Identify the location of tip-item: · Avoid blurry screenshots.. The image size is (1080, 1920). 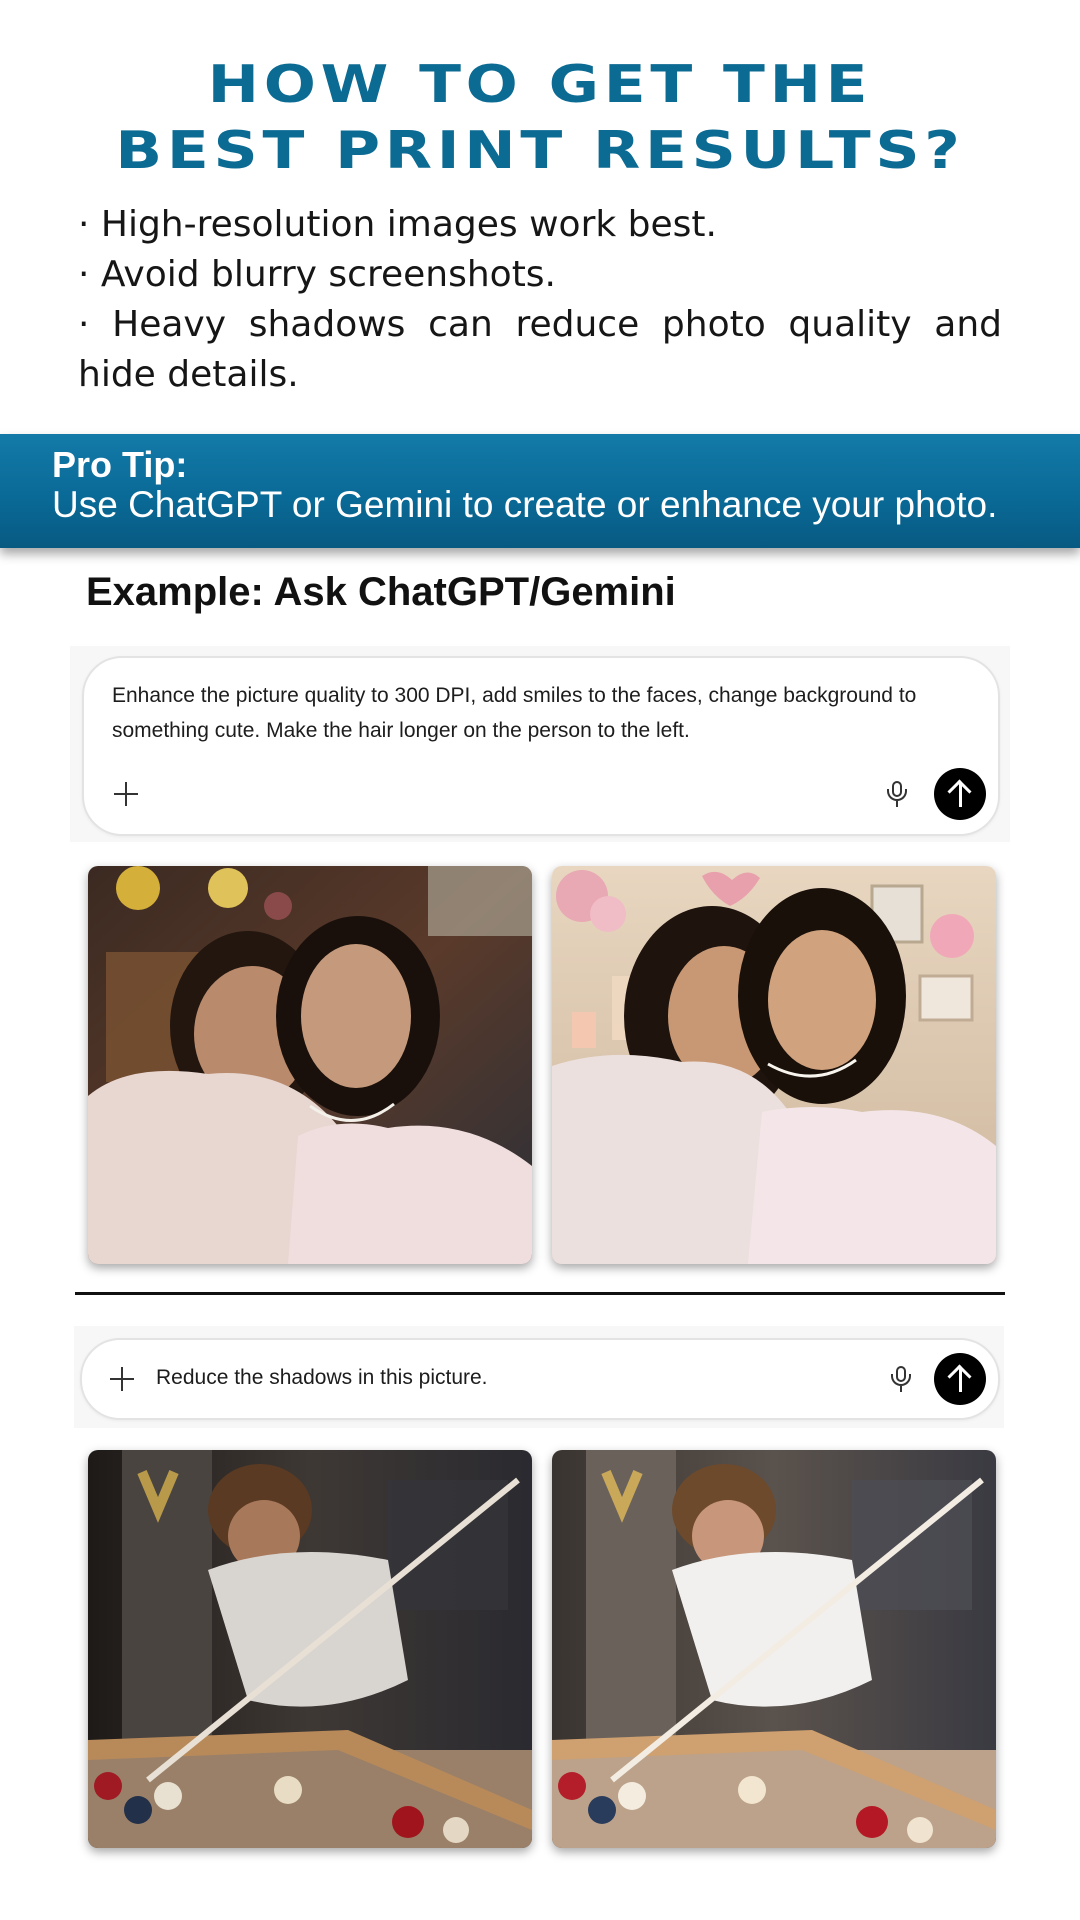
(317, 274).